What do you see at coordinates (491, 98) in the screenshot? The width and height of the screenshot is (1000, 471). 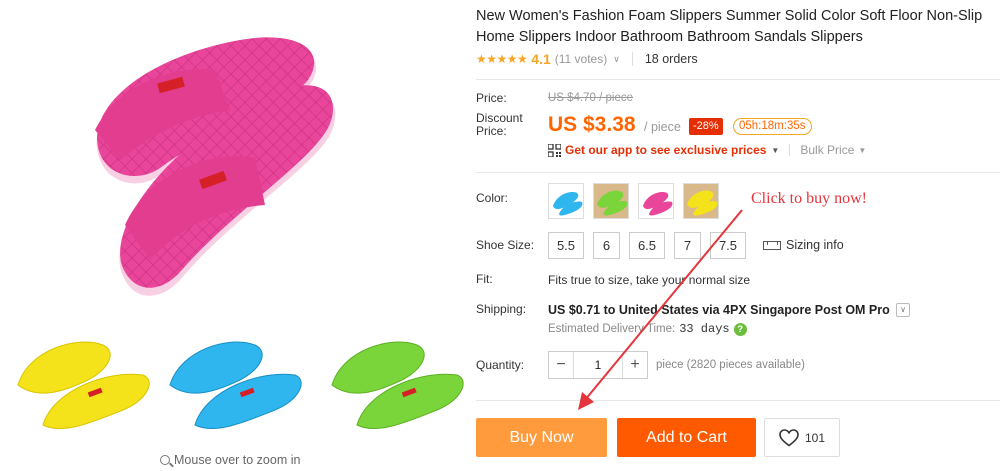 I see `price-label: Price:` at bounding box center [491, 98].